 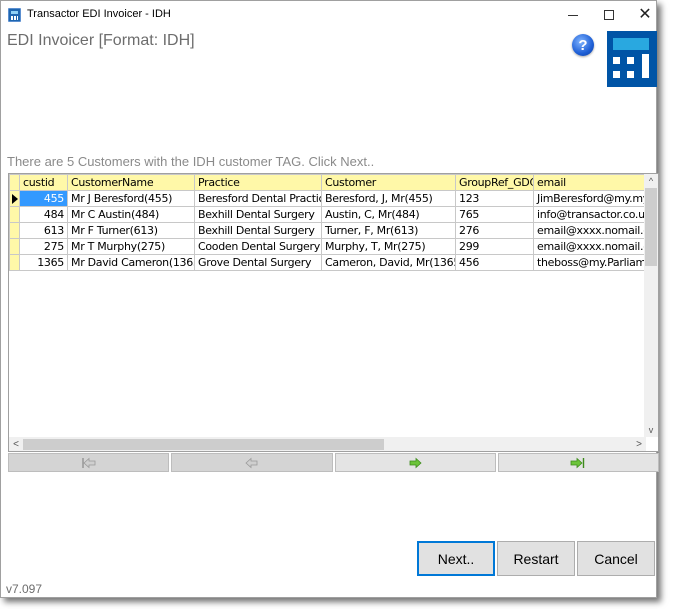 I want to click on cell-groupref: 765, so click(x=494, y=214).